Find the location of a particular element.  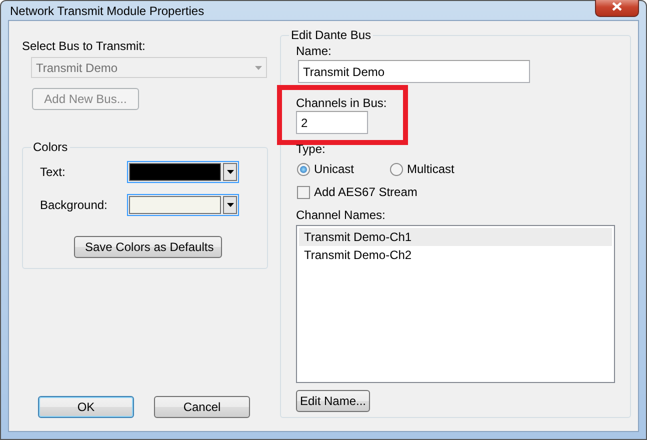

field-label: Text: is located at coordinates (52, 172).